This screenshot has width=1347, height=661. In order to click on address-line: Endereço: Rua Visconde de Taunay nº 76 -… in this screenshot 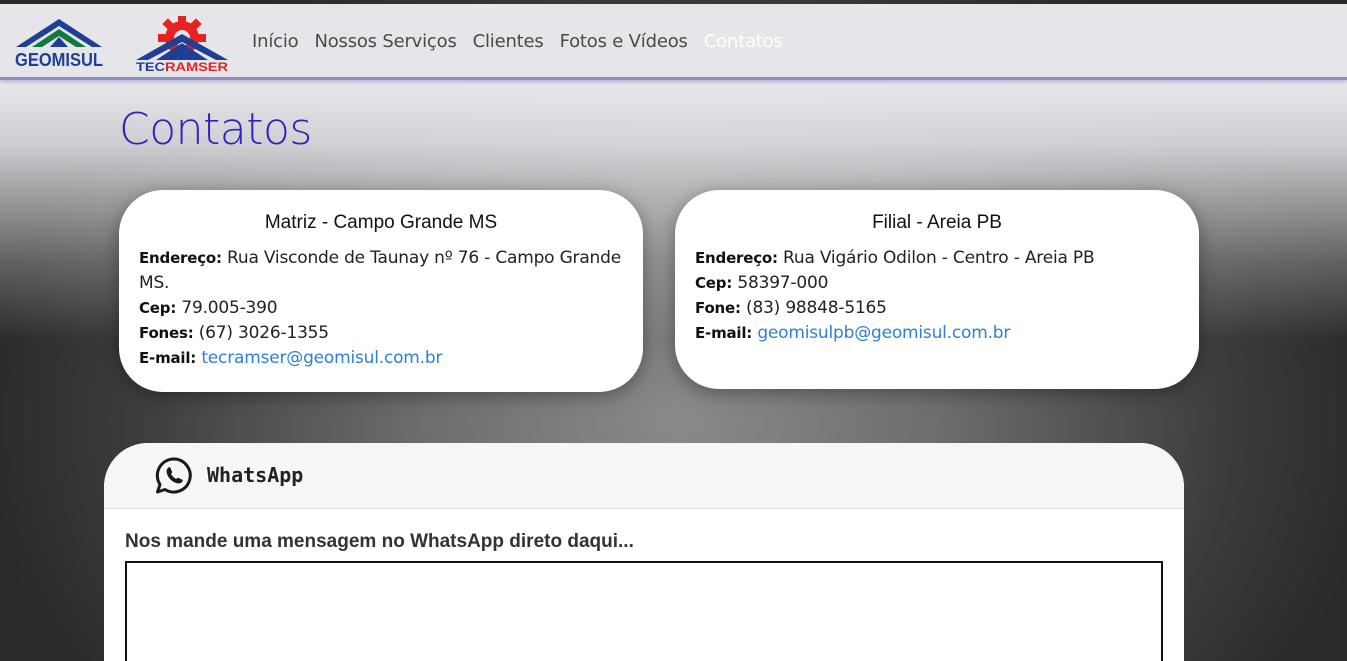, I will do `click(381, 271)`.